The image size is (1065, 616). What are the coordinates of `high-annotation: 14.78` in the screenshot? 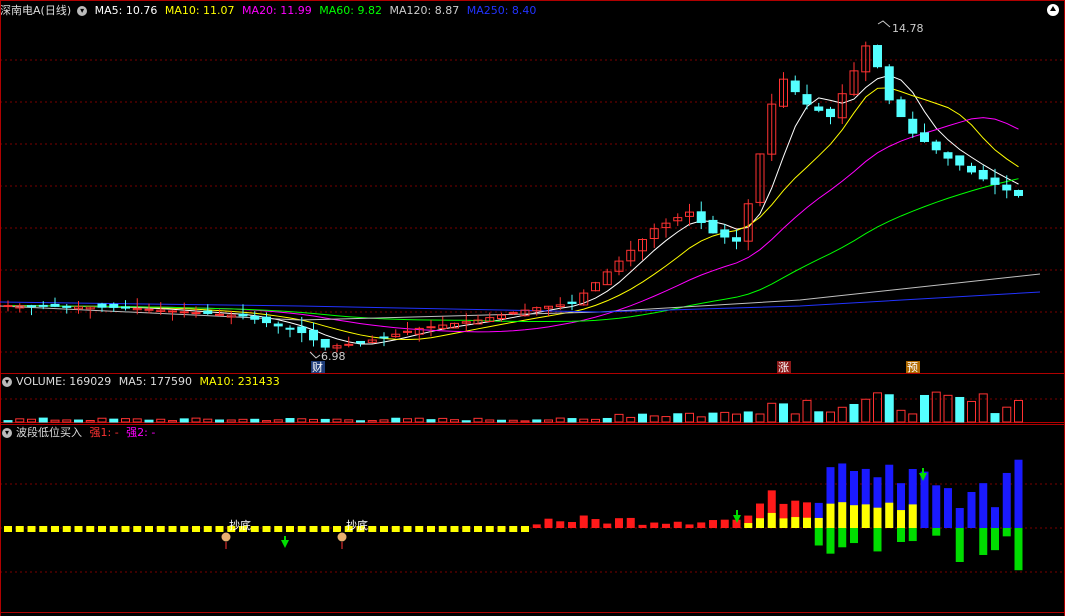 It's located at (900, 27).